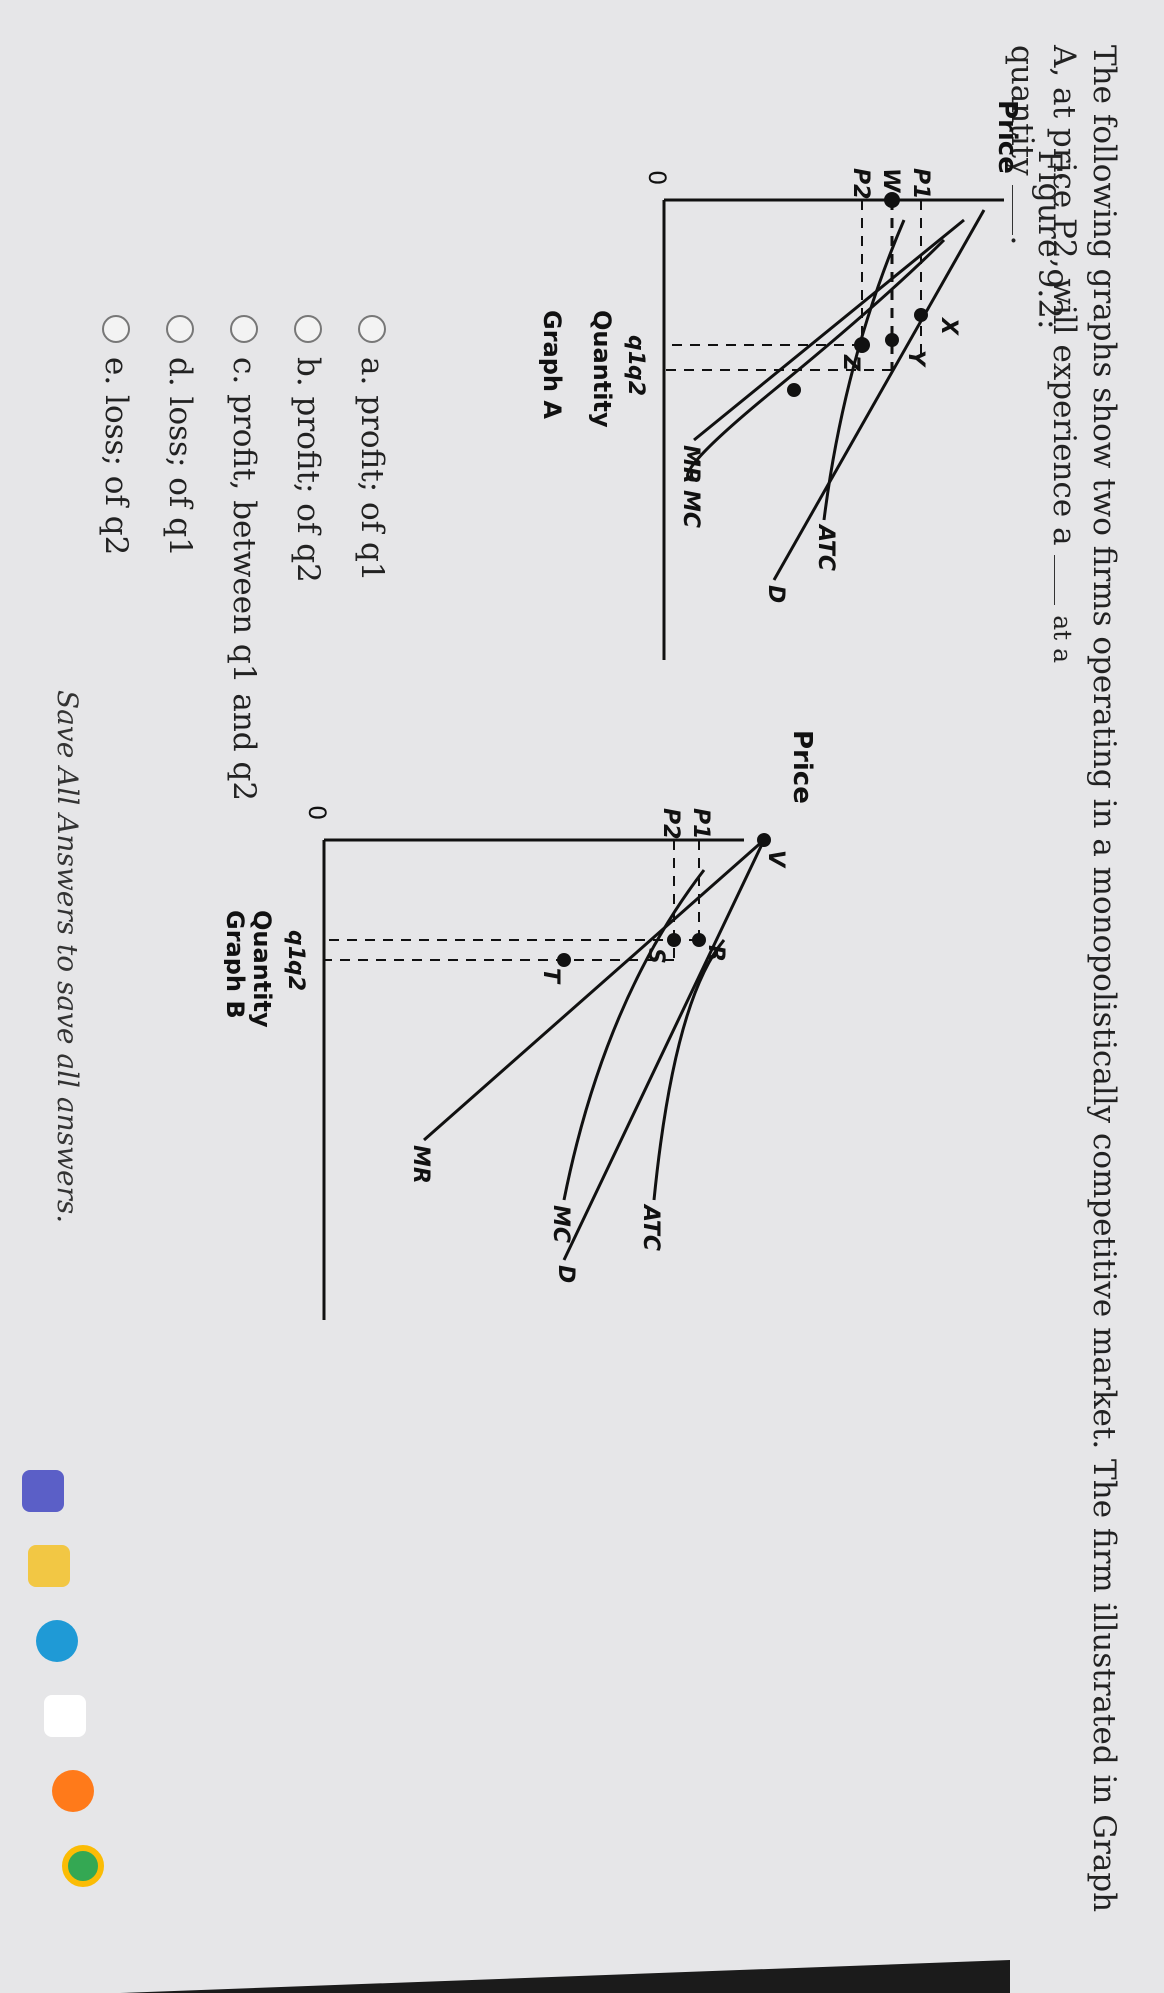 The image size is (1164, 1993). I want to click on graph-a-curve-label-atc: ATC, so click(825, 547).